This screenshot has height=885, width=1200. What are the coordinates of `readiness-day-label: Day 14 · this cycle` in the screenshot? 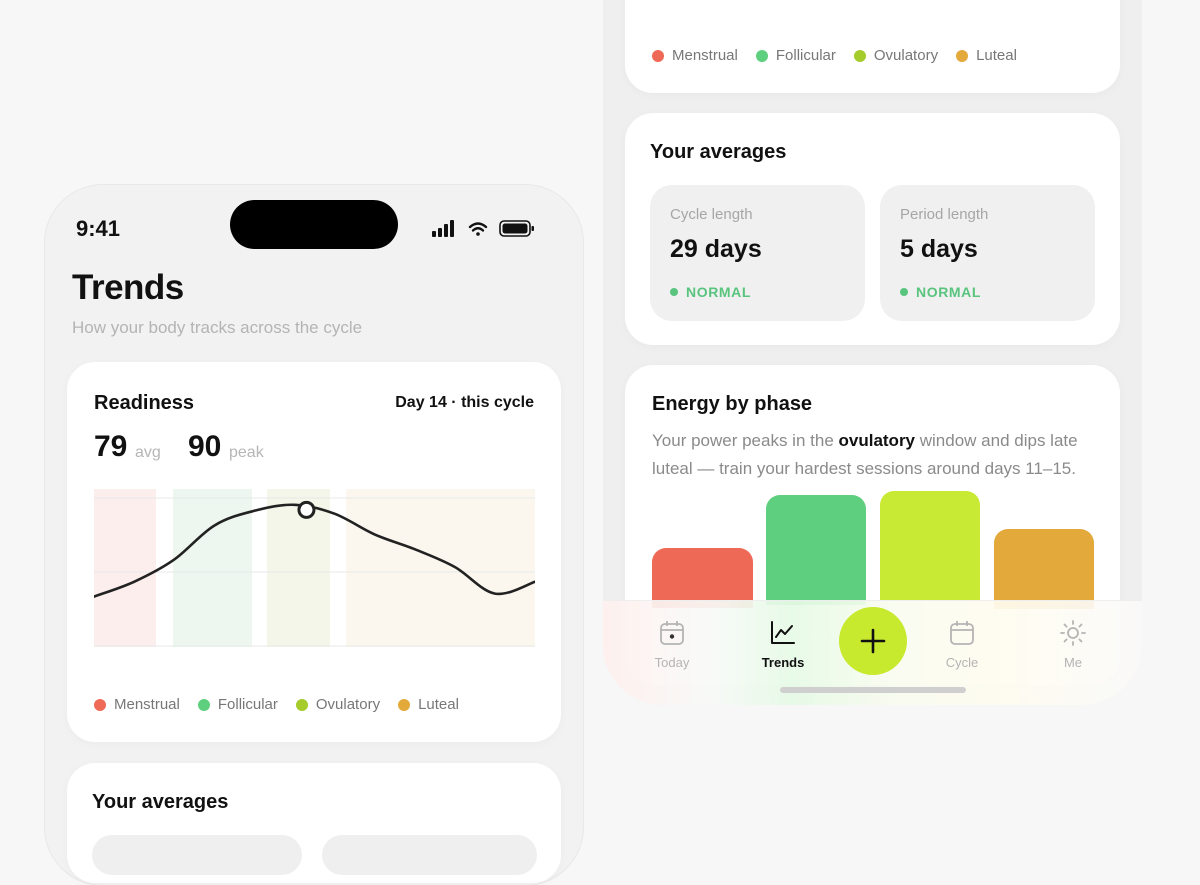 It's located at (464, 402).